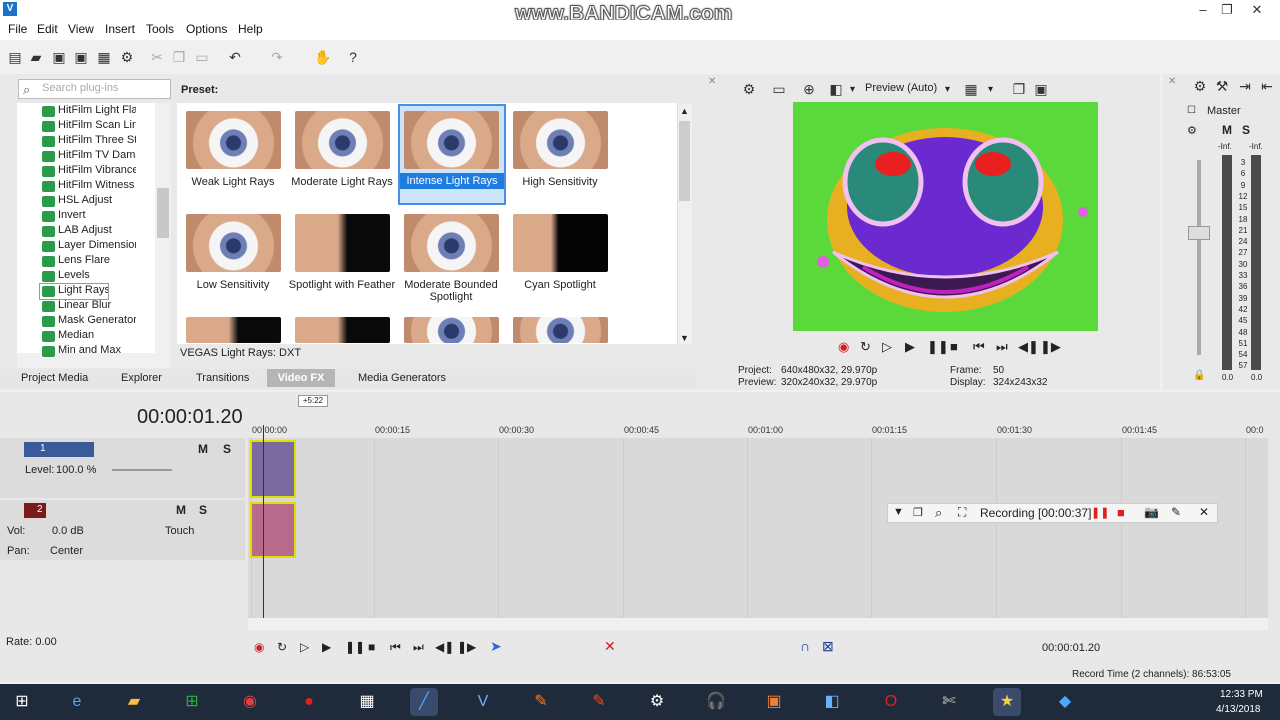 The width and height of the screenshot is (1280, 720). Describe the element at coordinates (483, 702) in the screenshot. I see `vegas-movie-icon: V` at that location.